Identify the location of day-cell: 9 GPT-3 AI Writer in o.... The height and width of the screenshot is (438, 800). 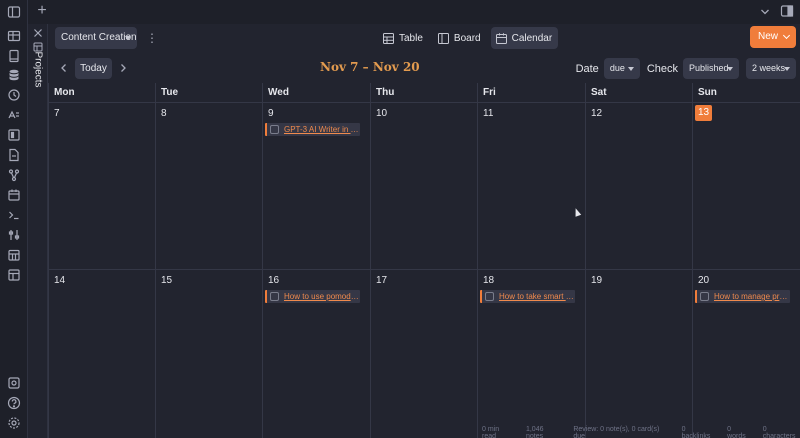
(316, 185).